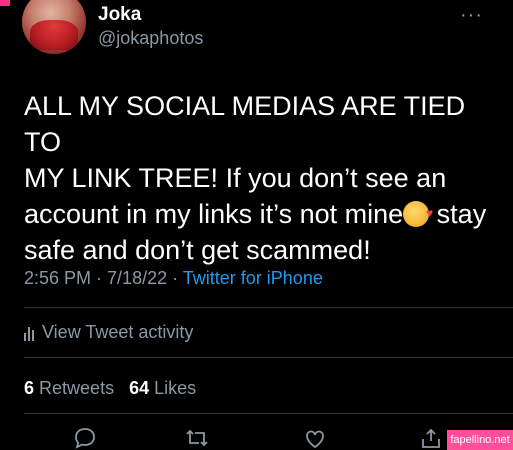  I want to click on tweet-time: 2:56 PM, so click(58, 278).